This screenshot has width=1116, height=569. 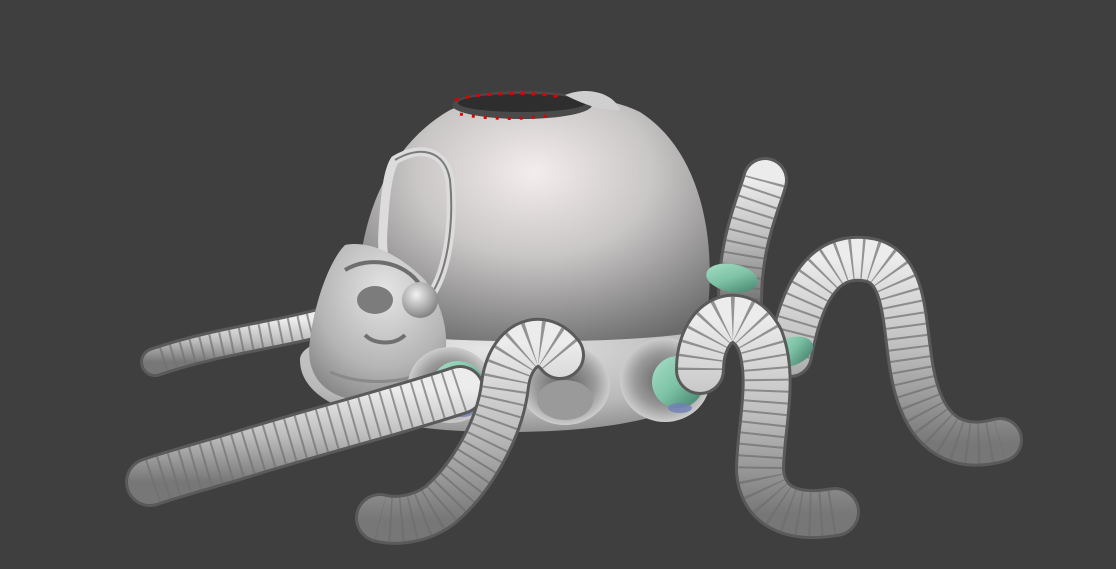 I want to click on tentacle-far-right, so click(x=894, y=351).